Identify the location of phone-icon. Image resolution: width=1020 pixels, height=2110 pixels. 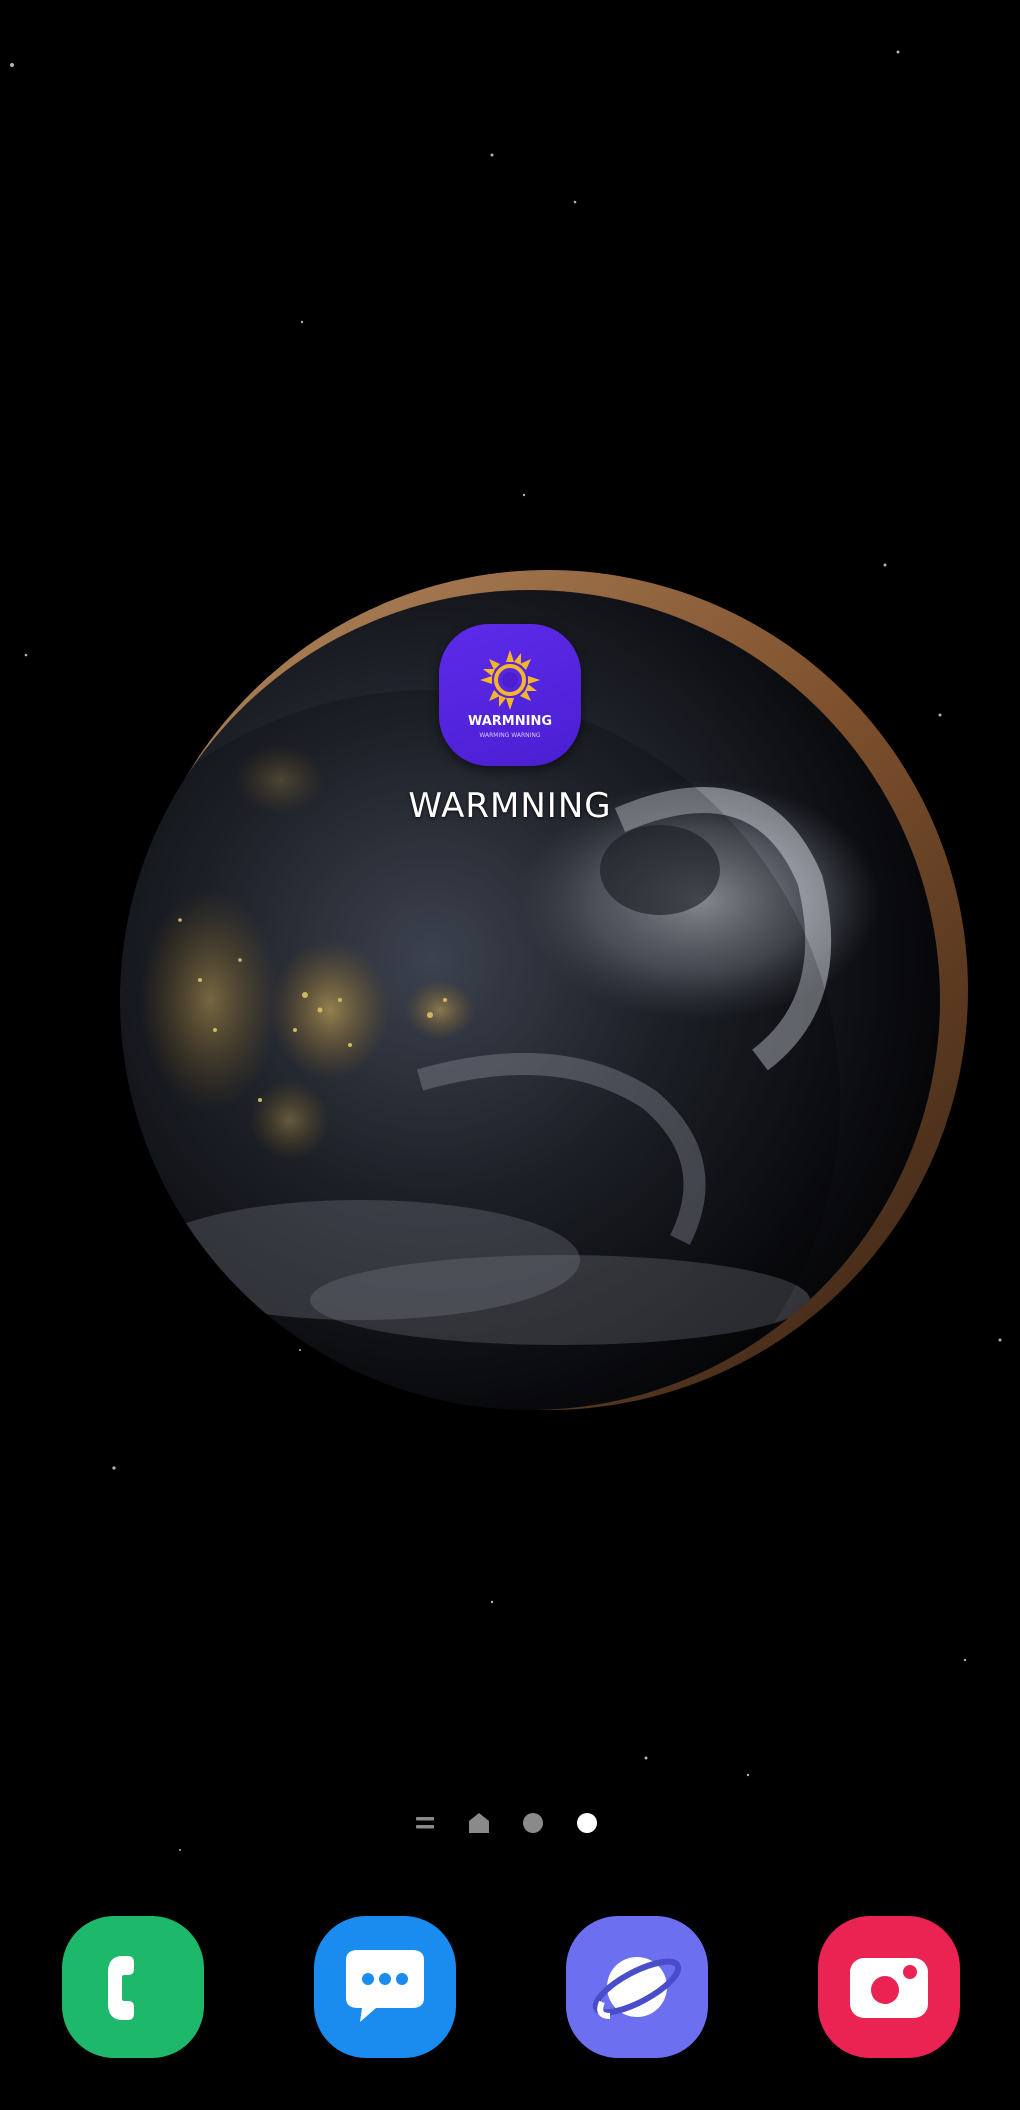
(121, 1988).